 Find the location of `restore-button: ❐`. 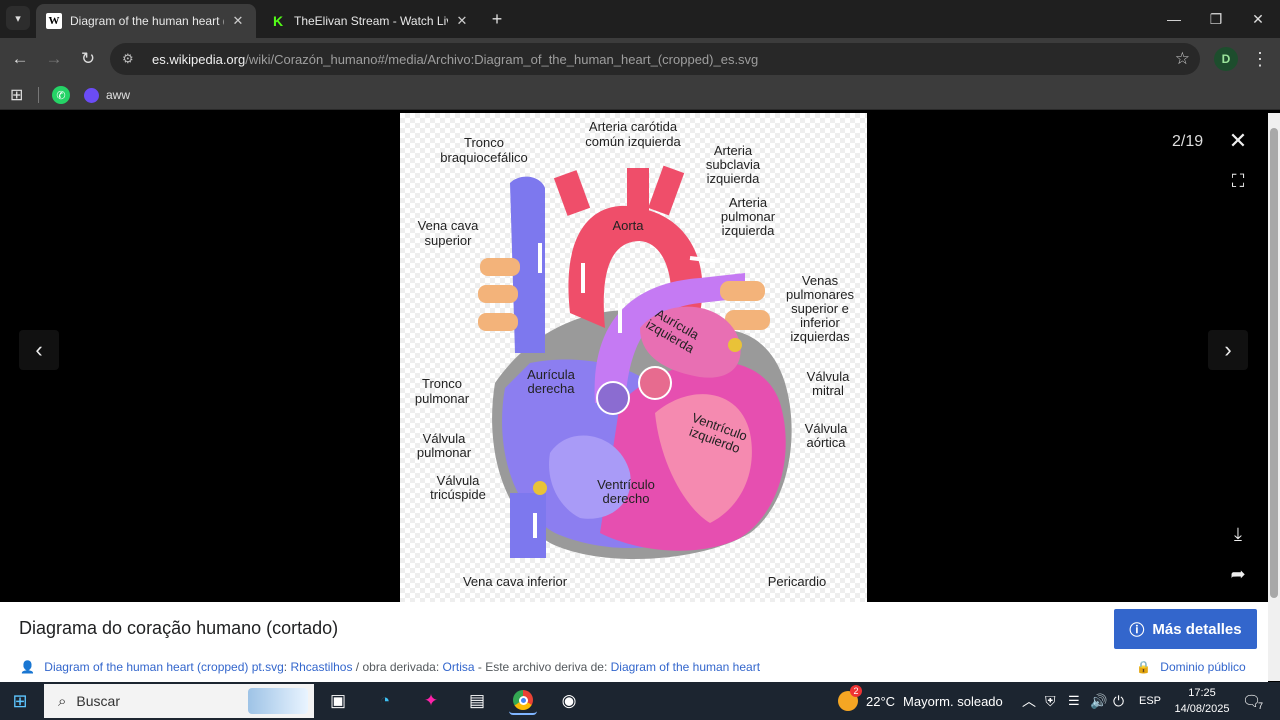

restore-button: ❐ is located at coordinates (1216, 19).